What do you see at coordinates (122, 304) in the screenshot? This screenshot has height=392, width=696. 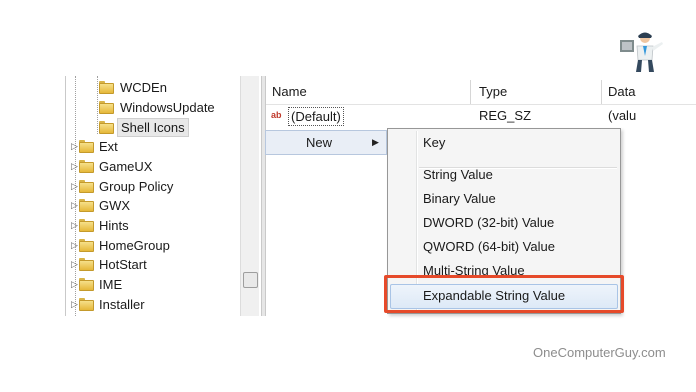 I see `tree-item-label: Installer` at bounding box center [122, 304].